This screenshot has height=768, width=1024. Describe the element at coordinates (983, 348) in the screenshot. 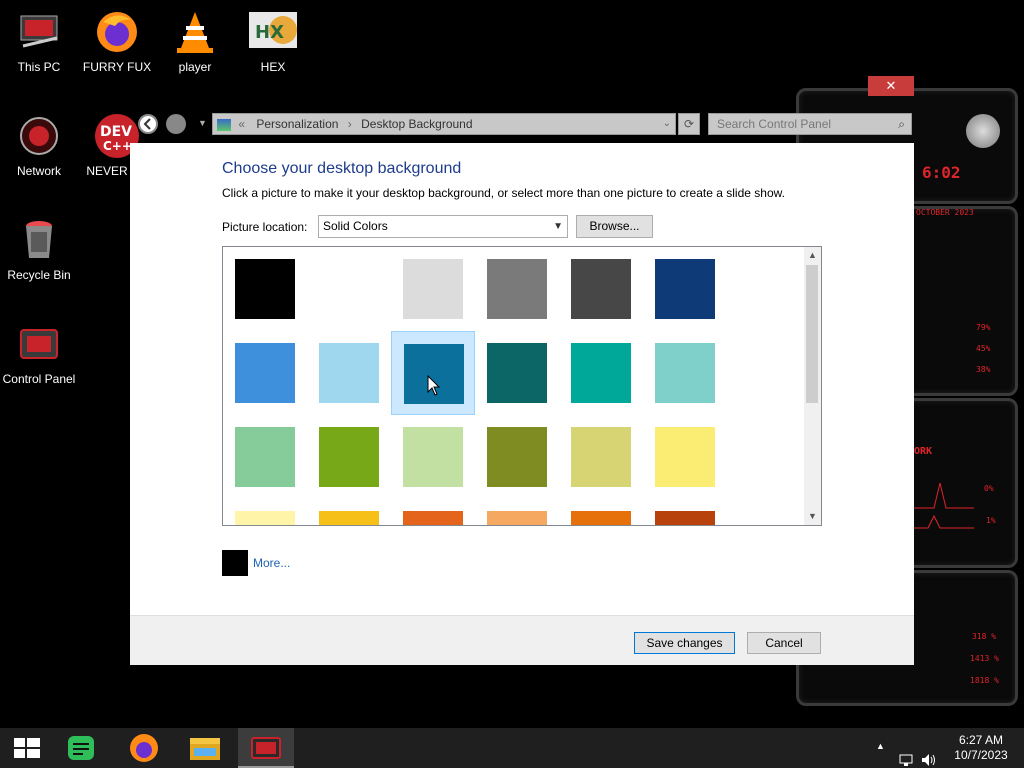

I see `widget-stat-2: 45%` at that location.